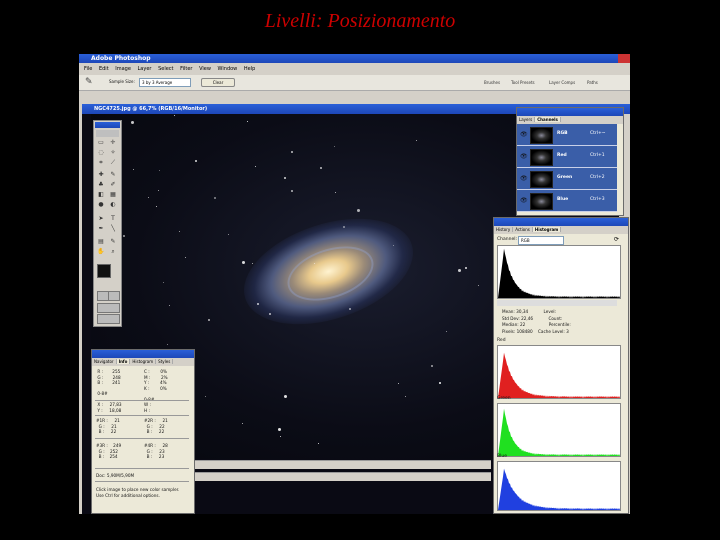 The image size is (720, 540). Describe the element at coordinates (89, 82) in the screenshot. I see `eyedropper-icon: ✎` at that location.